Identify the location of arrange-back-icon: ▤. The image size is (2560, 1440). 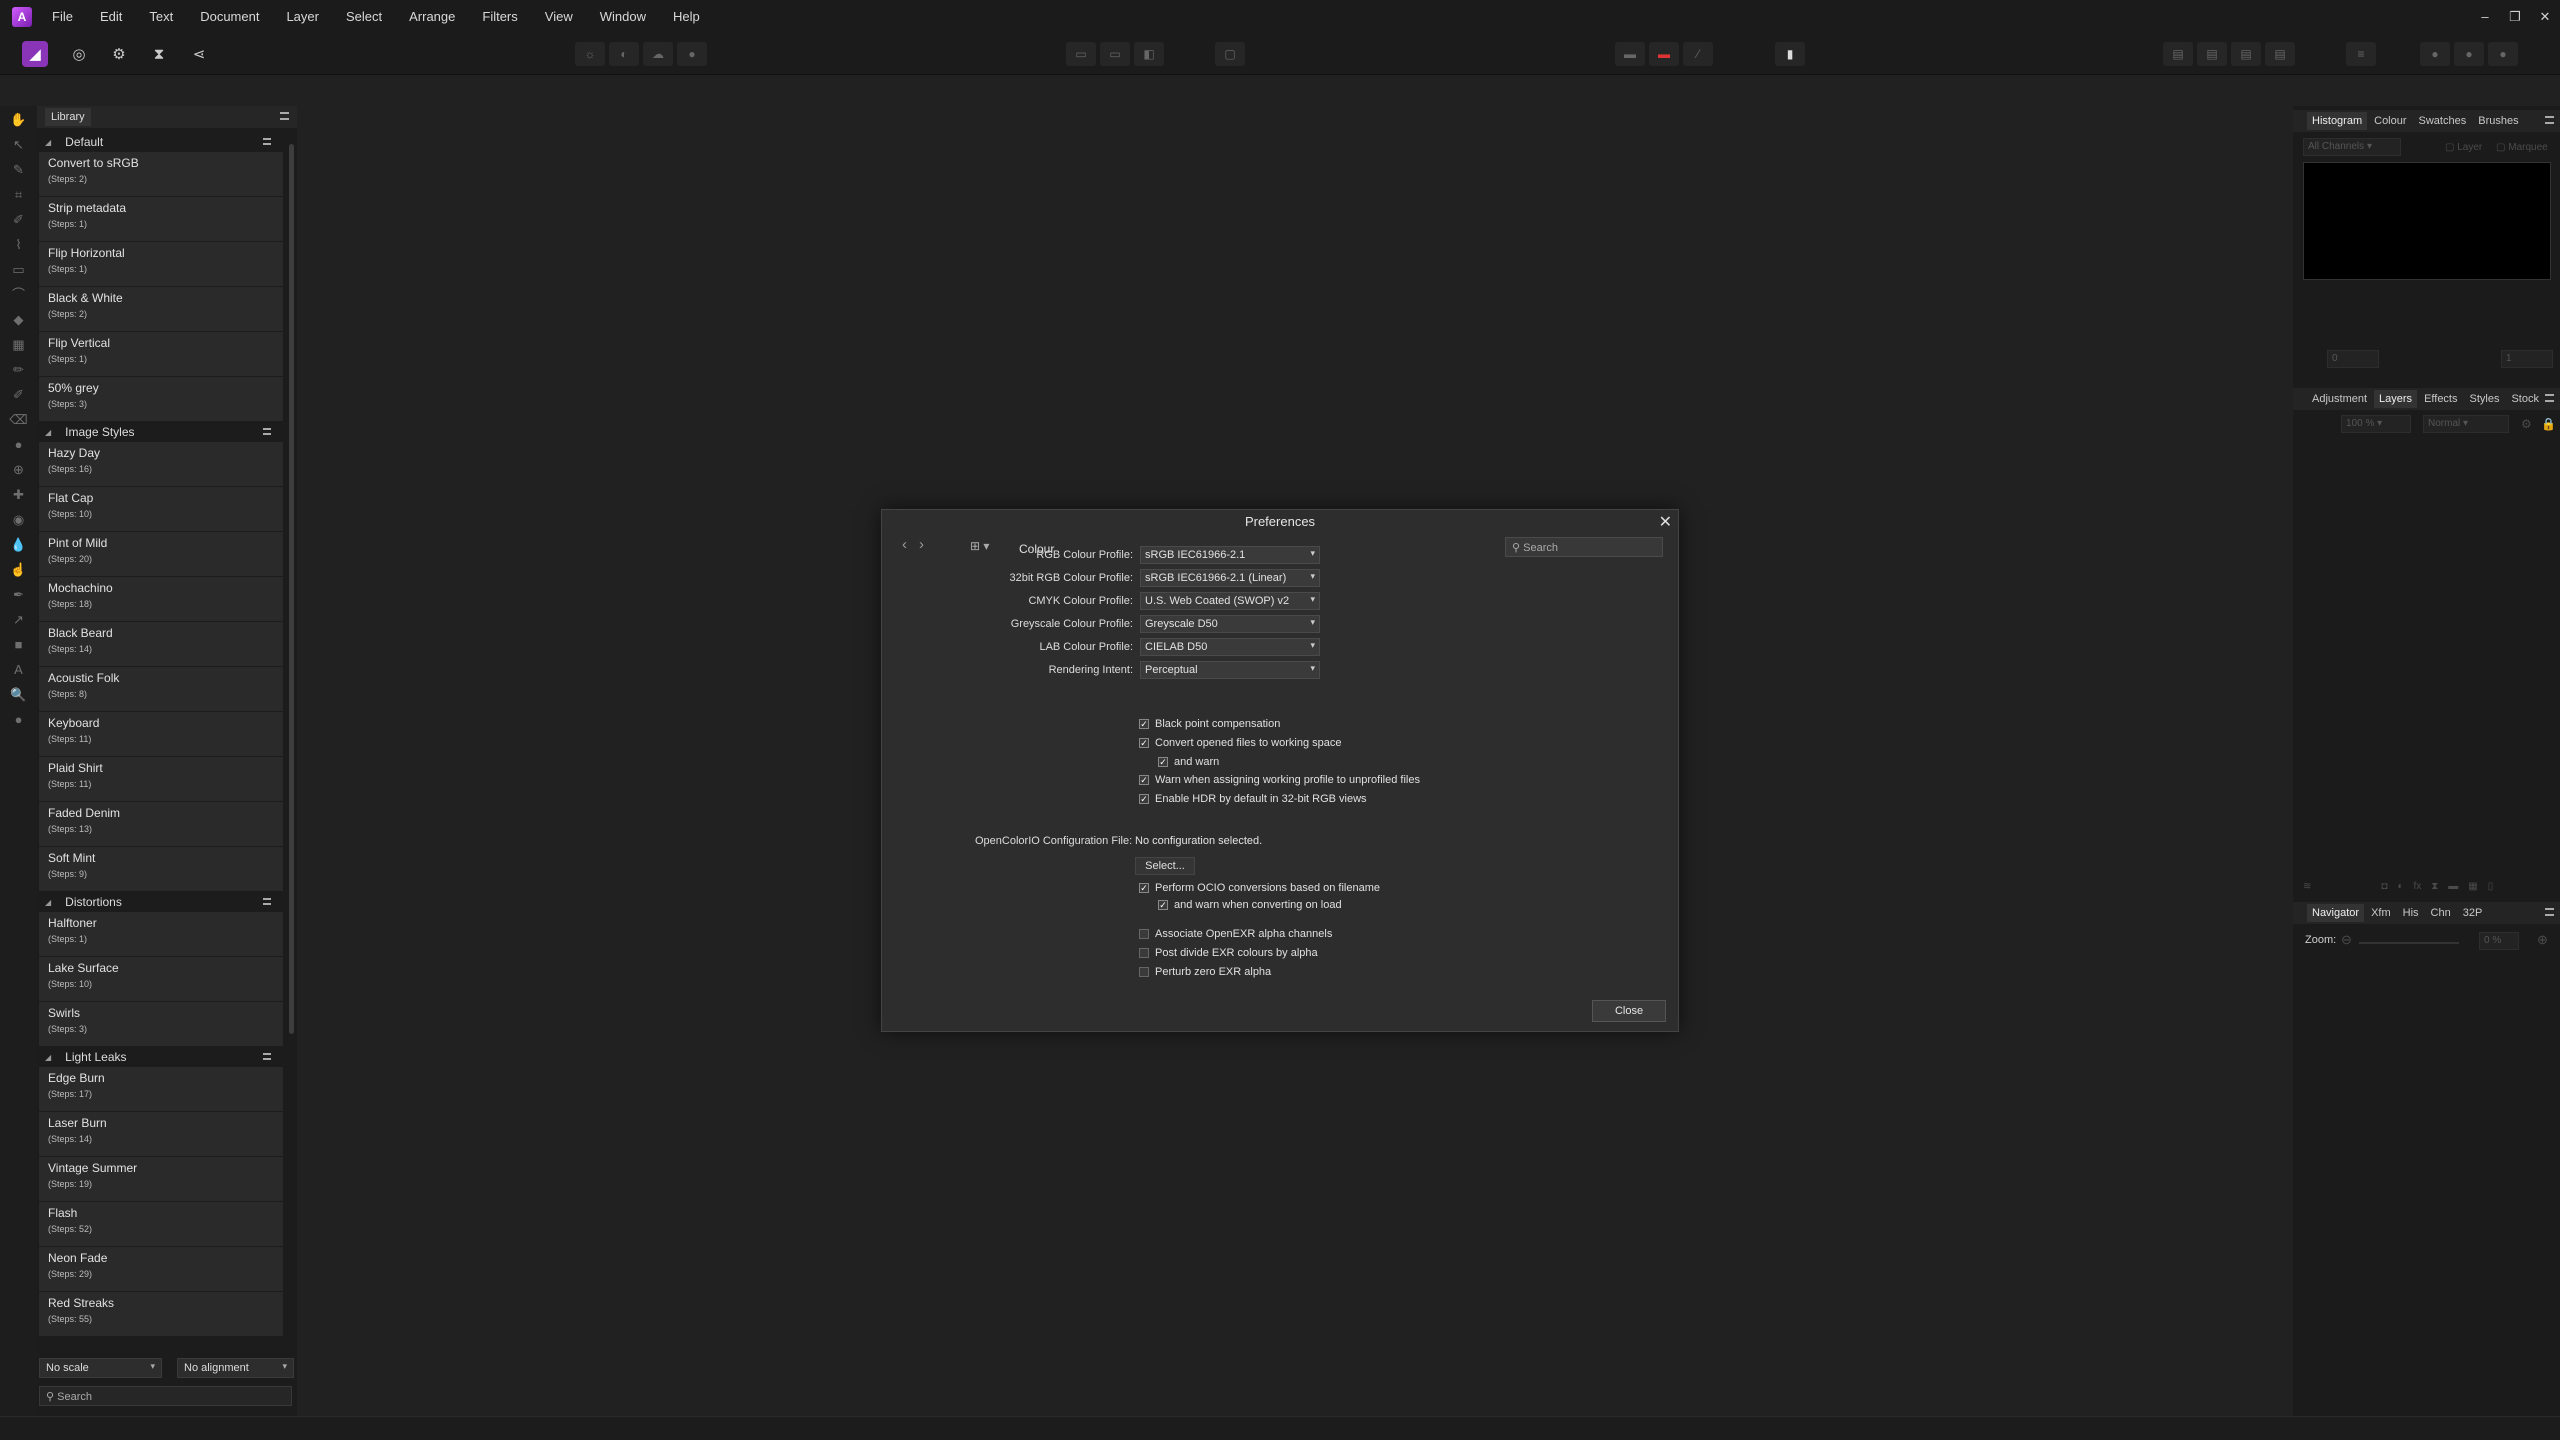
(2178, 54).